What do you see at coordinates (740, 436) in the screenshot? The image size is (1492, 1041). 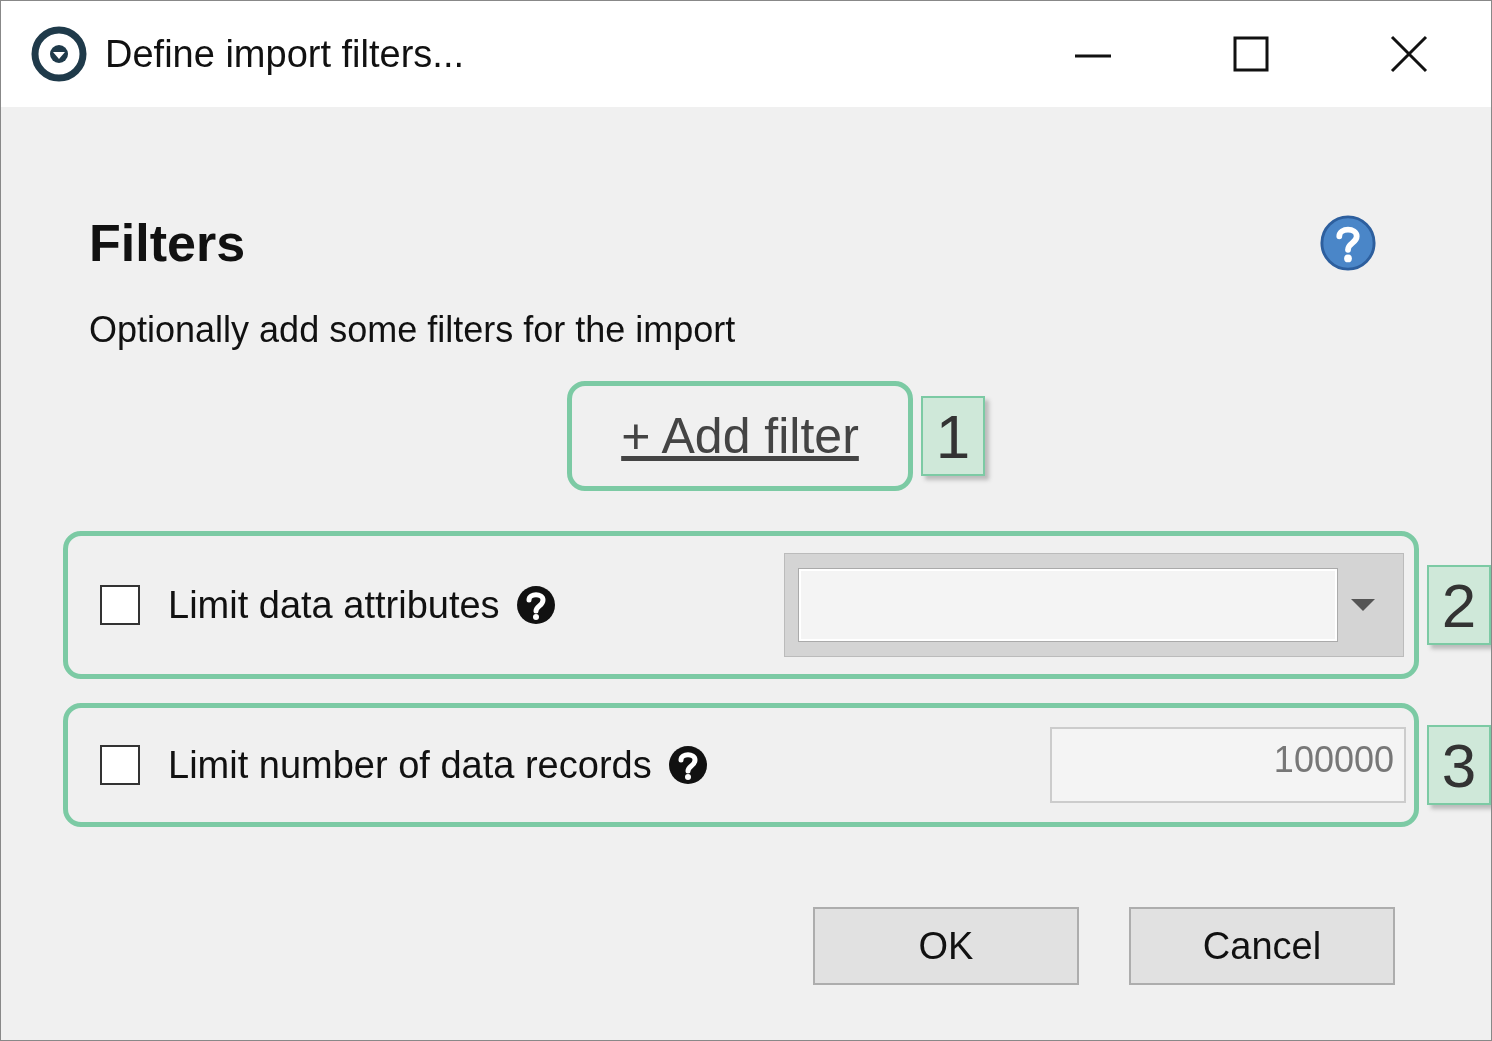 I see `add-filter-link: + Add filter` at bounding box center [740, 436].